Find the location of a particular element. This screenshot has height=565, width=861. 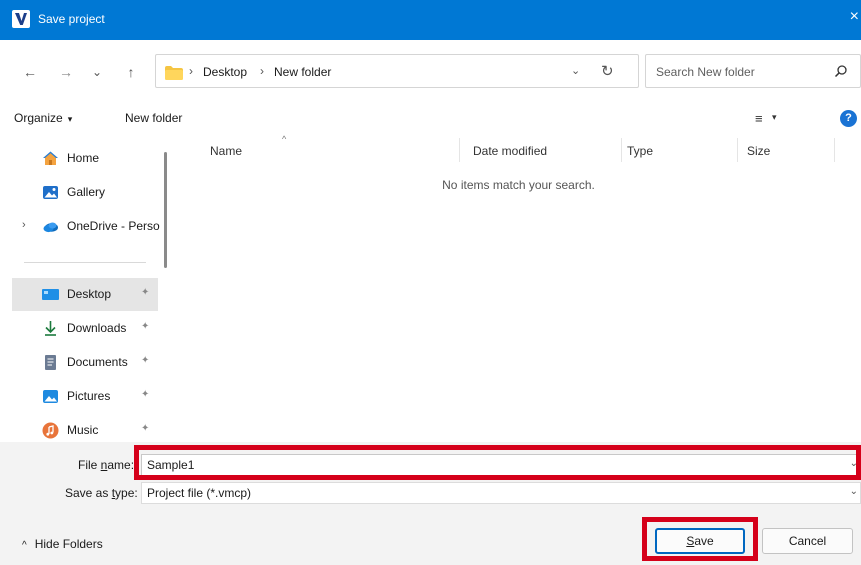

up-arrow-icon: ↑ is located at coordinates (131, 72).